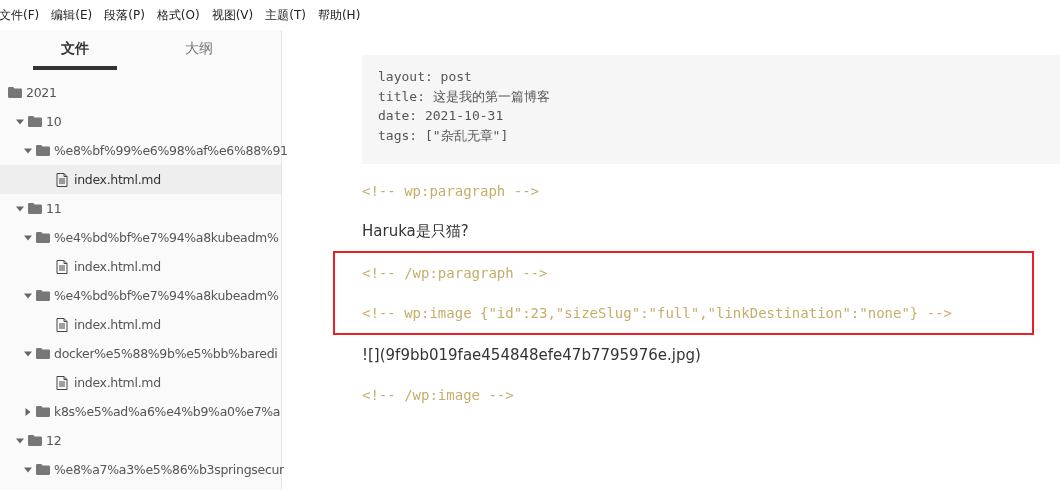 The height and width of the screenshot is (490, 1060). I want to click on sidebar-tab: 文件, so click(75, 50).